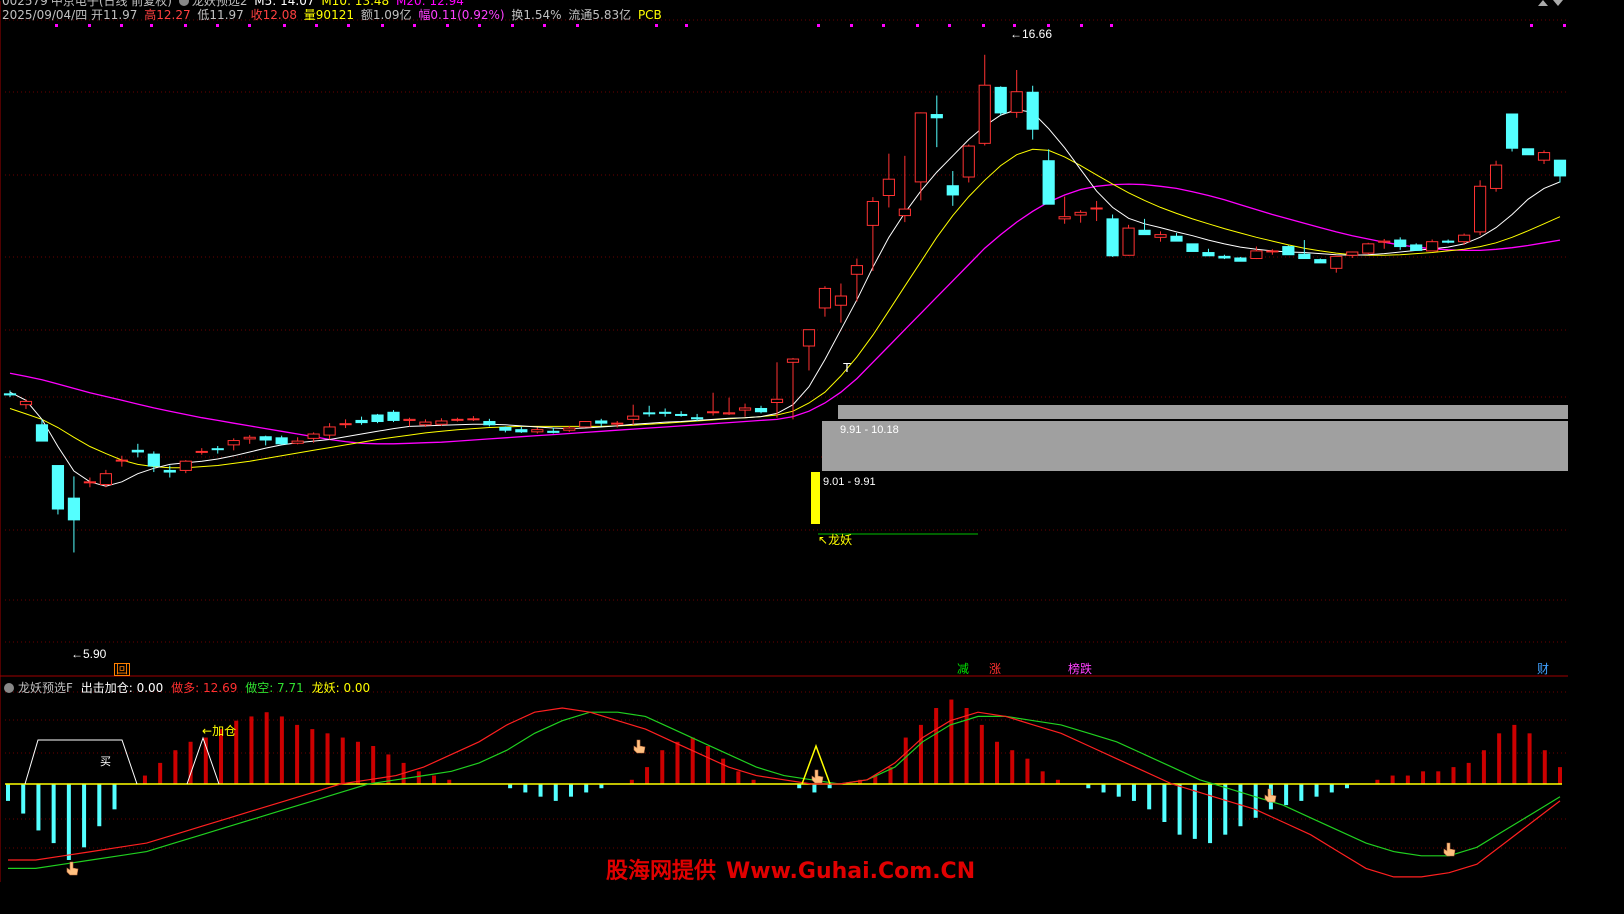  Describe the element at coordinates (1080, 669) in the screenshot. I see `event-bangdie: 榜跌` at that location.